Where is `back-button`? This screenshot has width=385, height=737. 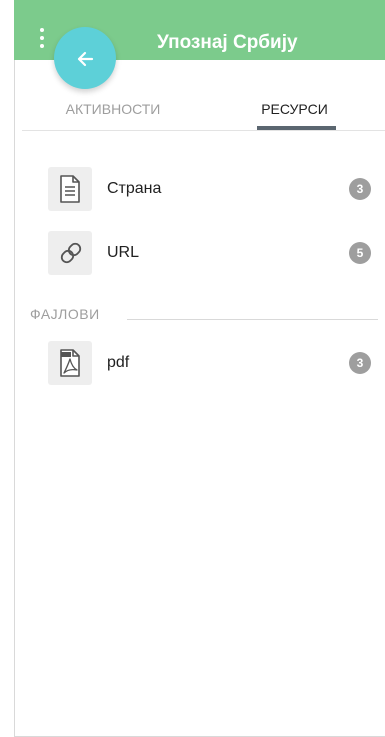 back-button is located at coordinates (85, 58).